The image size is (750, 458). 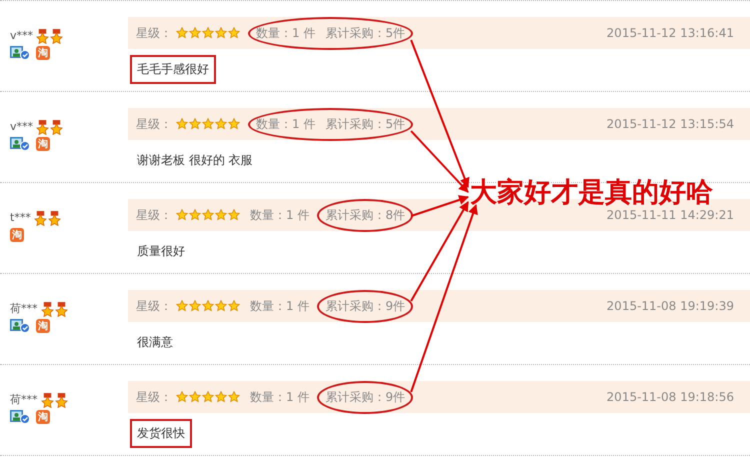 I want to click on total-purchases-text: 累计采购：8件, so click(x=365, y=215).